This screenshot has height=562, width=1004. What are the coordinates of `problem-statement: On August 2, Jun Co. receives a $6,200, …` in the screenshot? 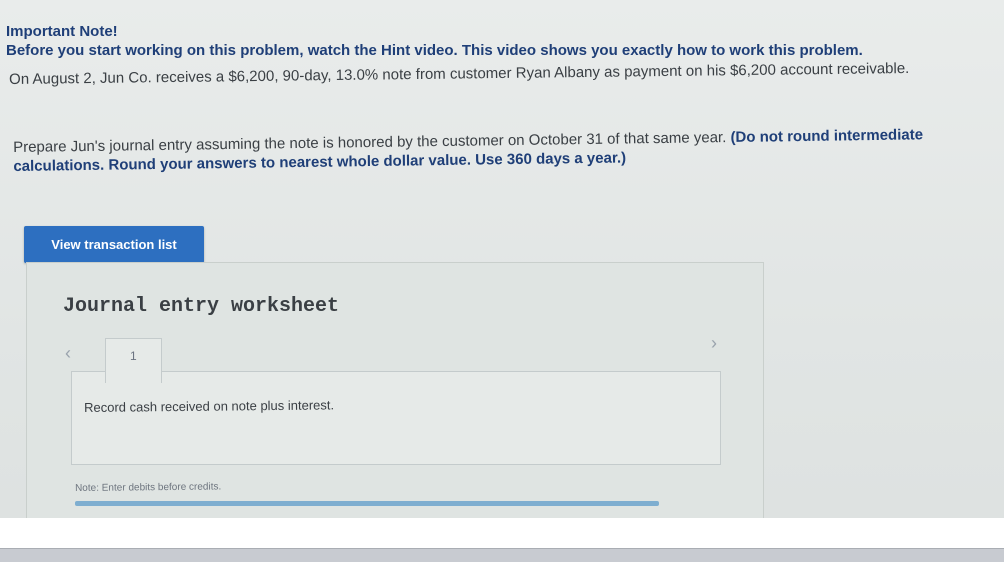 It's located at (459, 74).